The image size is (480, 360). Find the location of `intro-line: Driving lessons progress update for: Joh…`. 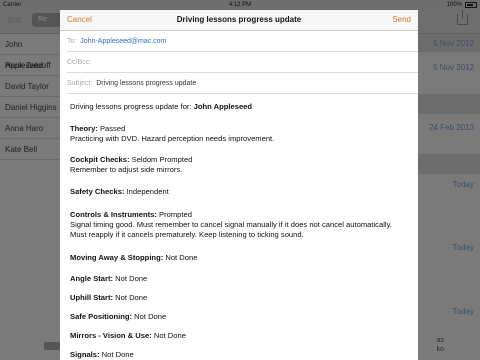

intro-line: Driving lessons progress update for: Joh… is located at coordinates (161, 106).